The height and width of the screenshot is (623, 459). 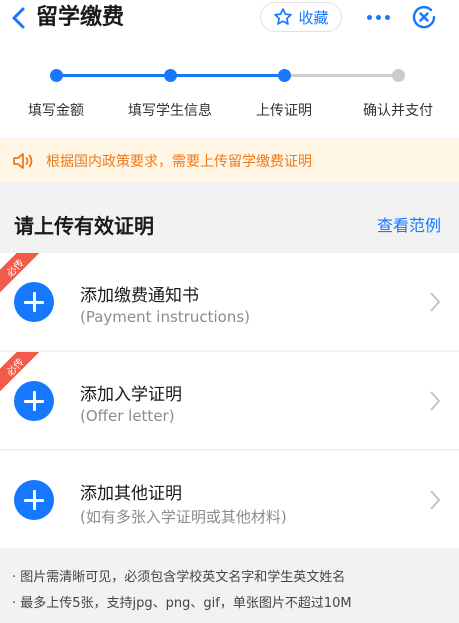 I want to click on section-header: 请上传有效证明 查看范例, so click(x=229, y=217).